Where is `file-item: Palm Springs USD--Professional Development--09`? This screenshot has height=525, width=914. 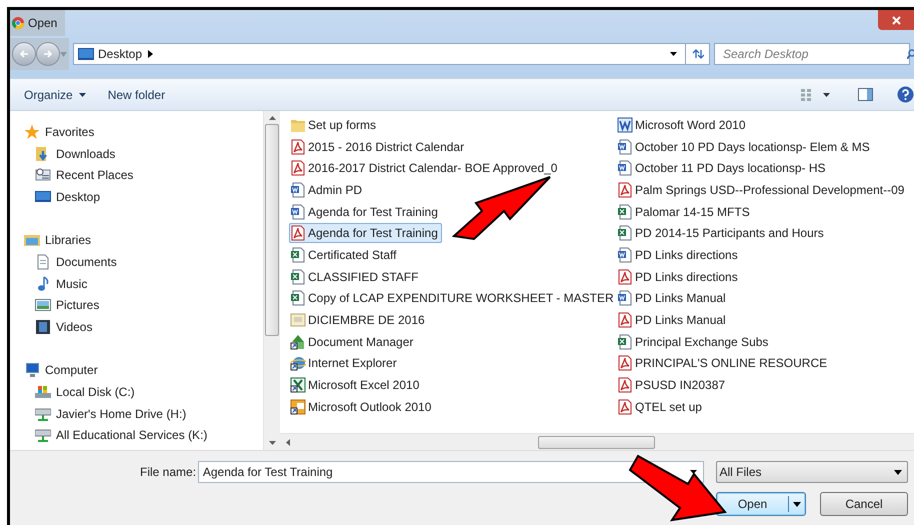
file-item: Palm Springs USD--Professional Development--09 is located at coordinates (762, 190).